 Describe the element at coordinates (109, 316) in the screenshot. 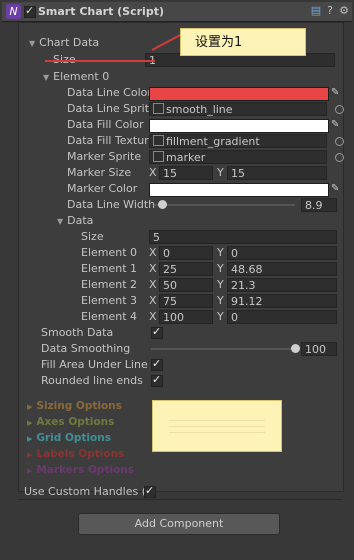

I see `data-element-label: Element 4` at that location.